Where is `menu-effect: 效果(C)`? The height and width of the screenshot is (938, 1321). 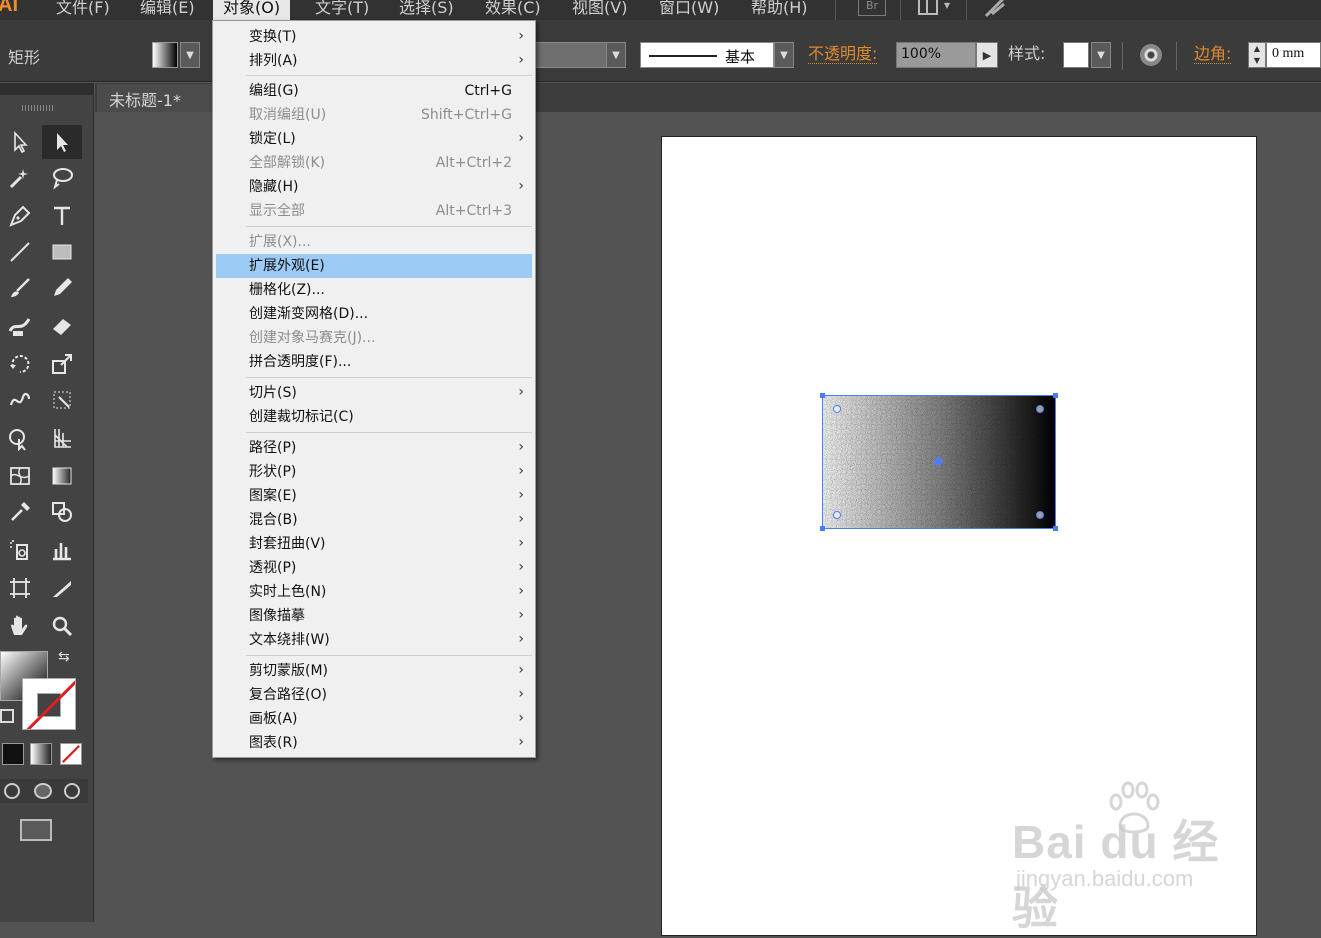
menu-effect: 效果(C) is located at coordinates (513, 10).